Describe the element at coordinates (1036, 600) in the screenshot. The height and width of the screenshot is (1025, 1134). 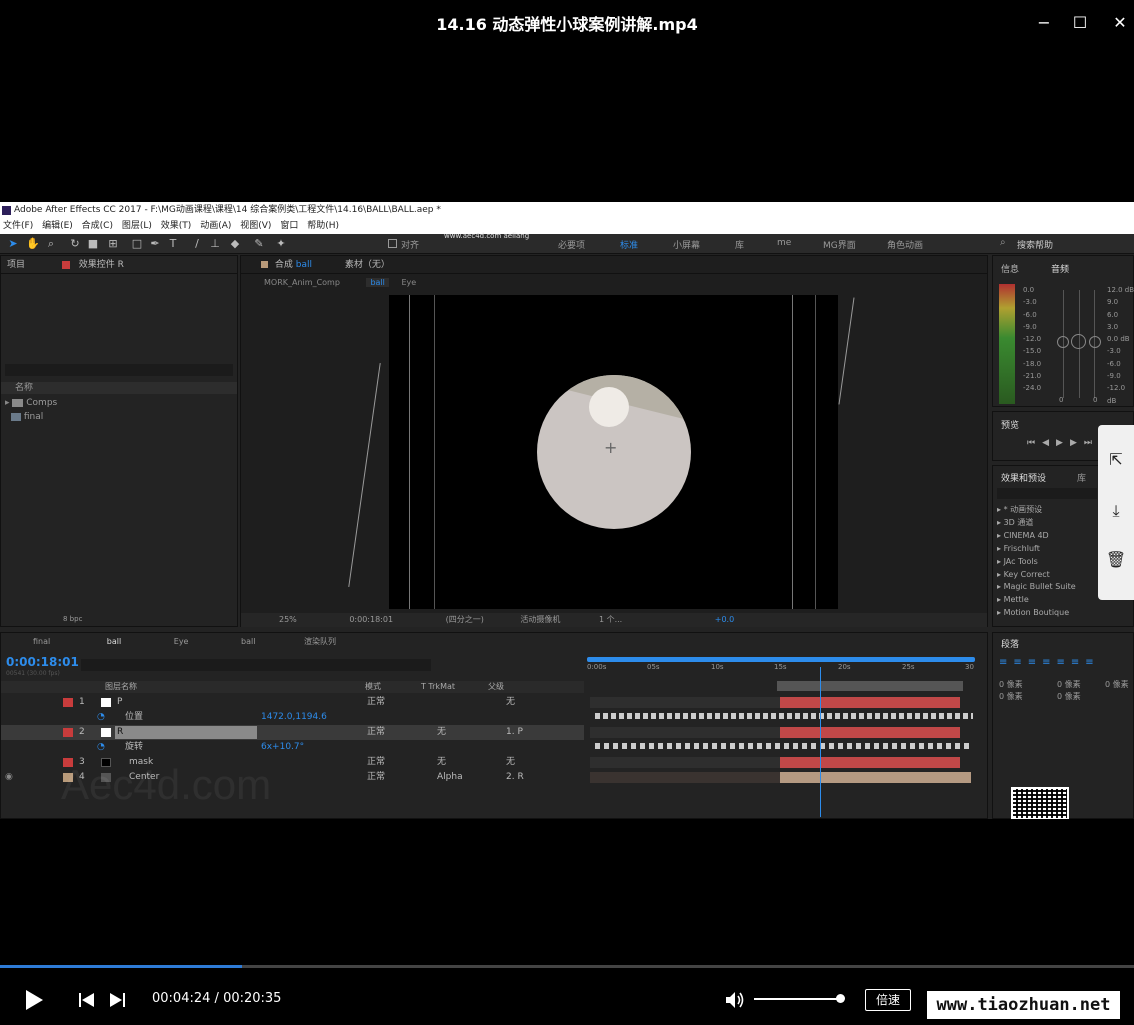
I see `effects-list-item: ▸ Mettle` at that location.